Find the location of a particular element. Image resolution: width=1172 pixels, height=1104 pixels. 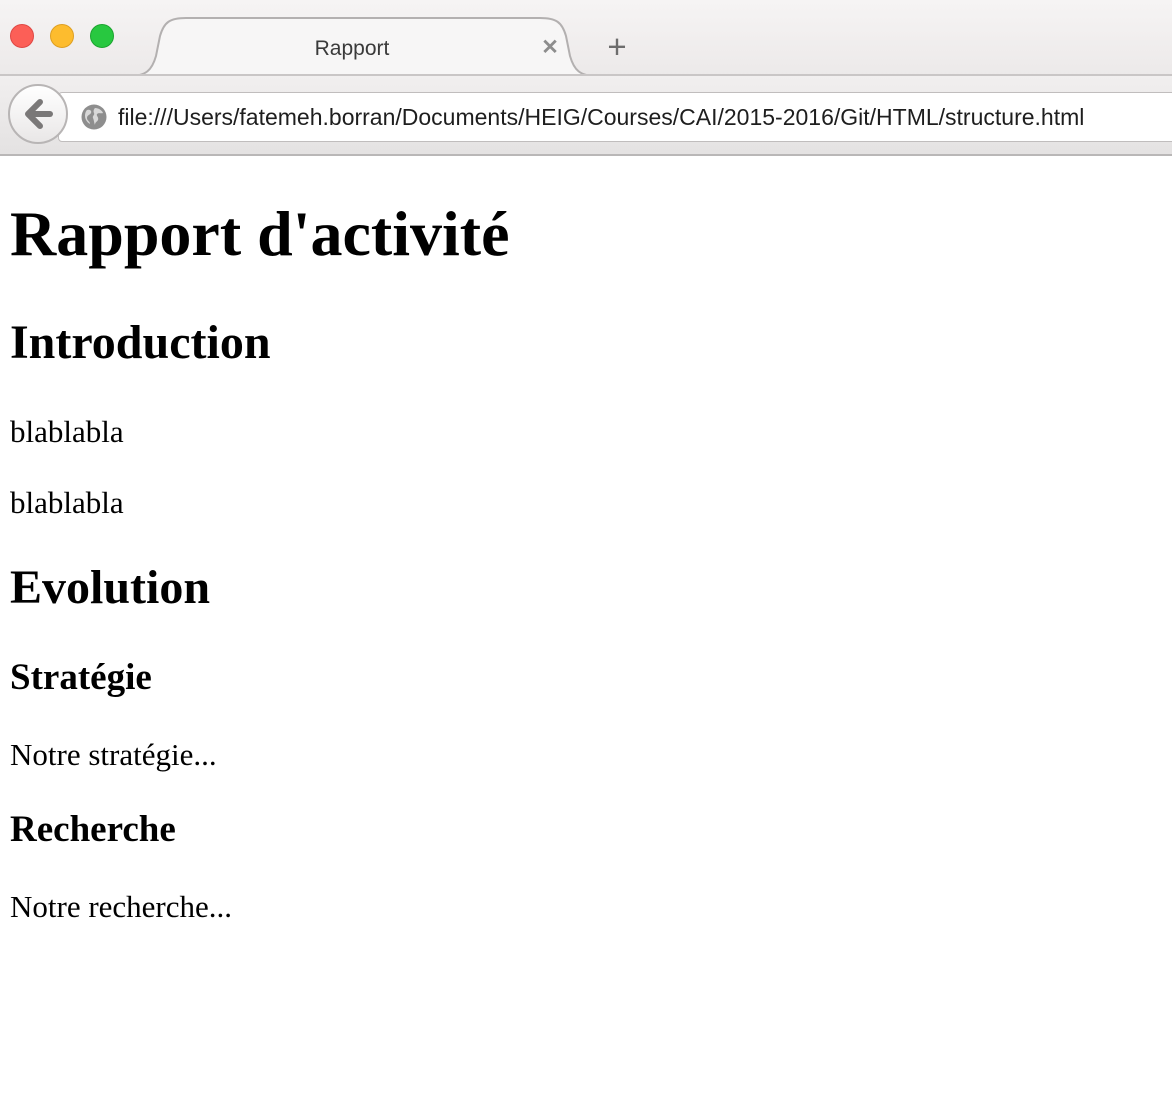

new-tab-button: + is located at coordinates (617, 47).